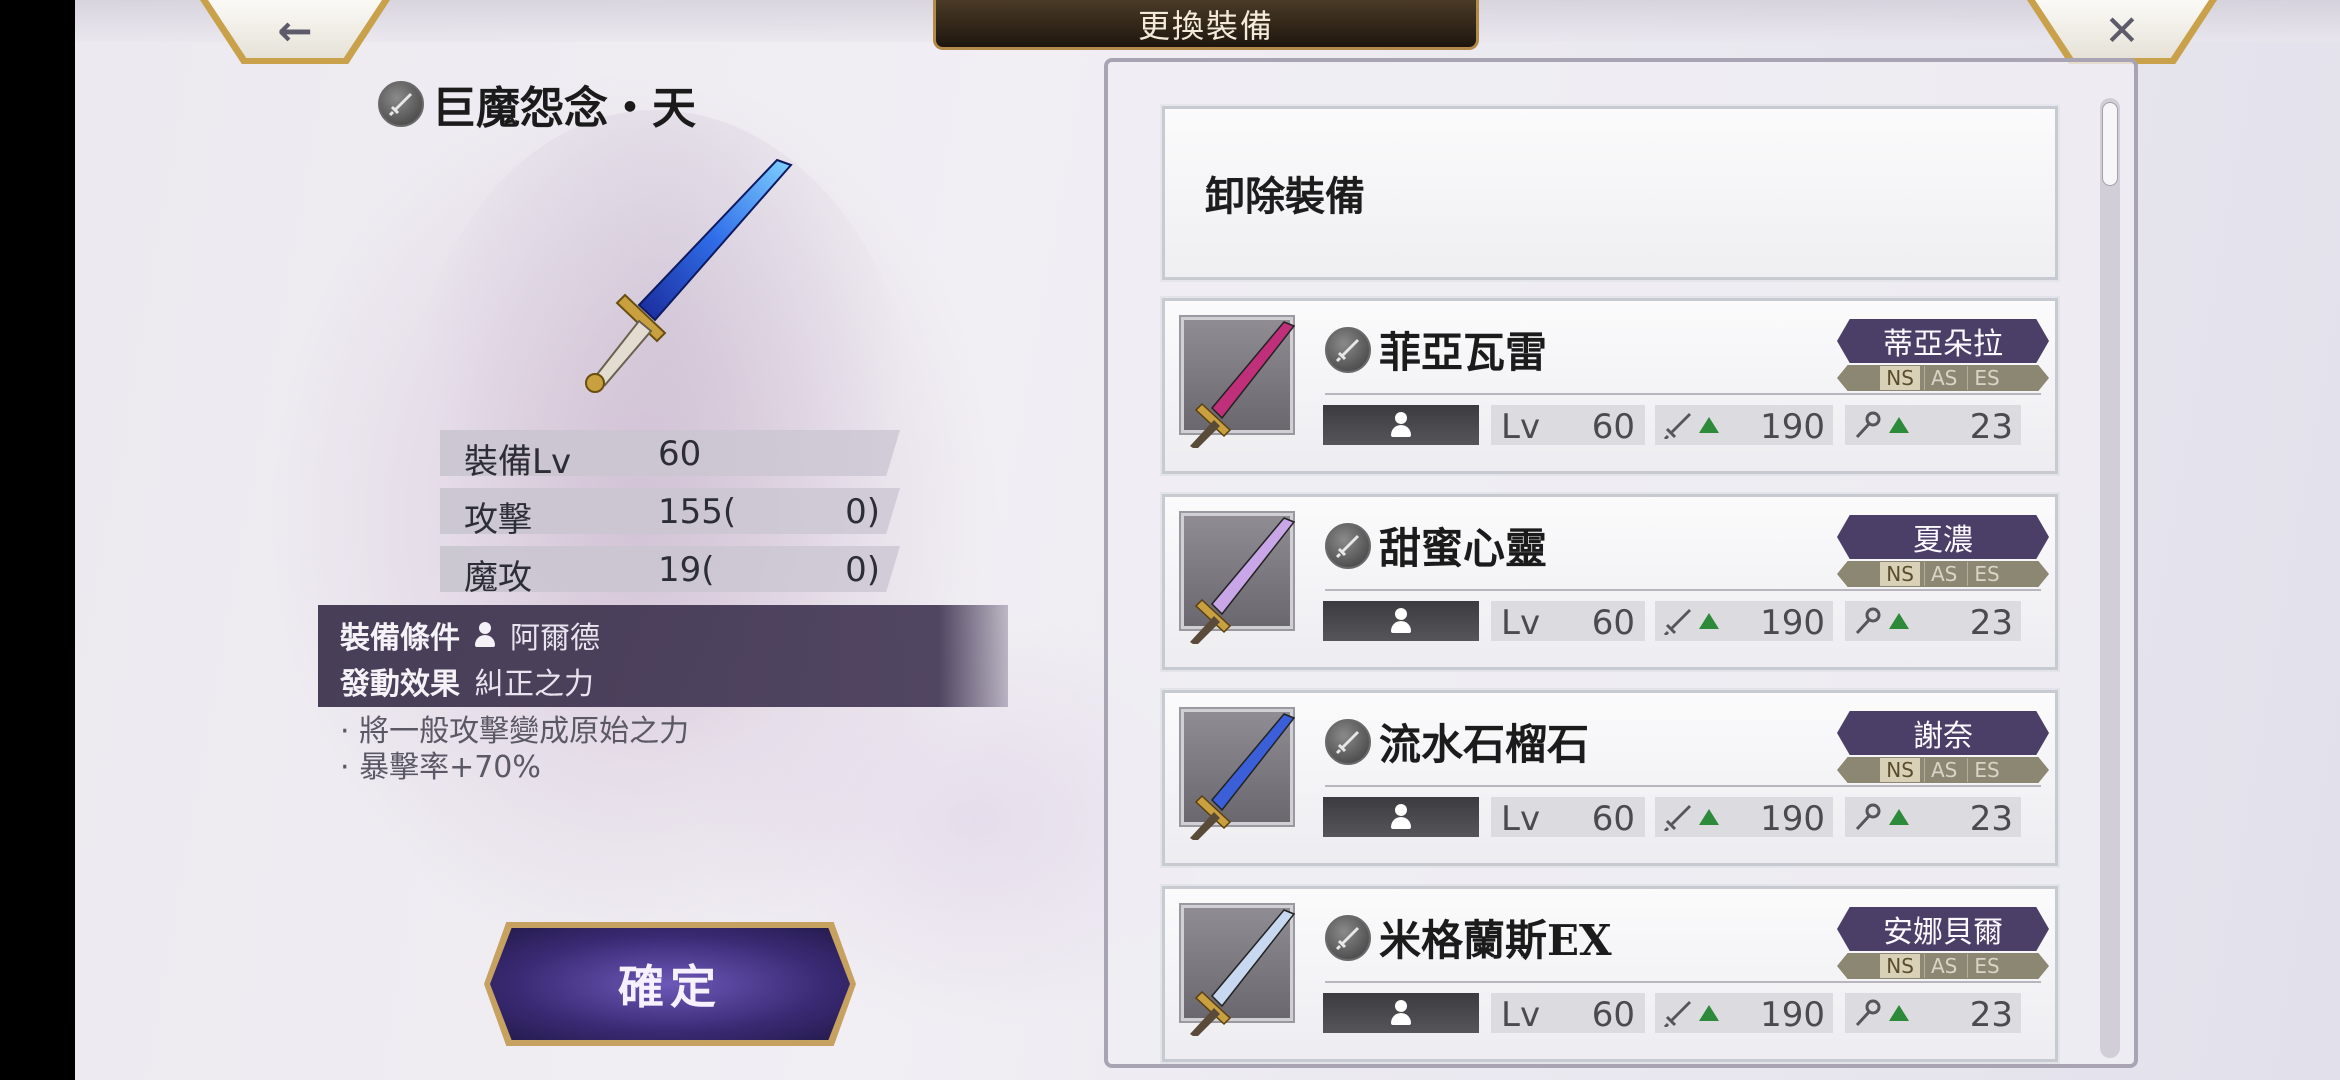 This screenshot has height=1080, width=2340. I want to click on effect-line: · 暴擊率+70%, so click(440, 767).